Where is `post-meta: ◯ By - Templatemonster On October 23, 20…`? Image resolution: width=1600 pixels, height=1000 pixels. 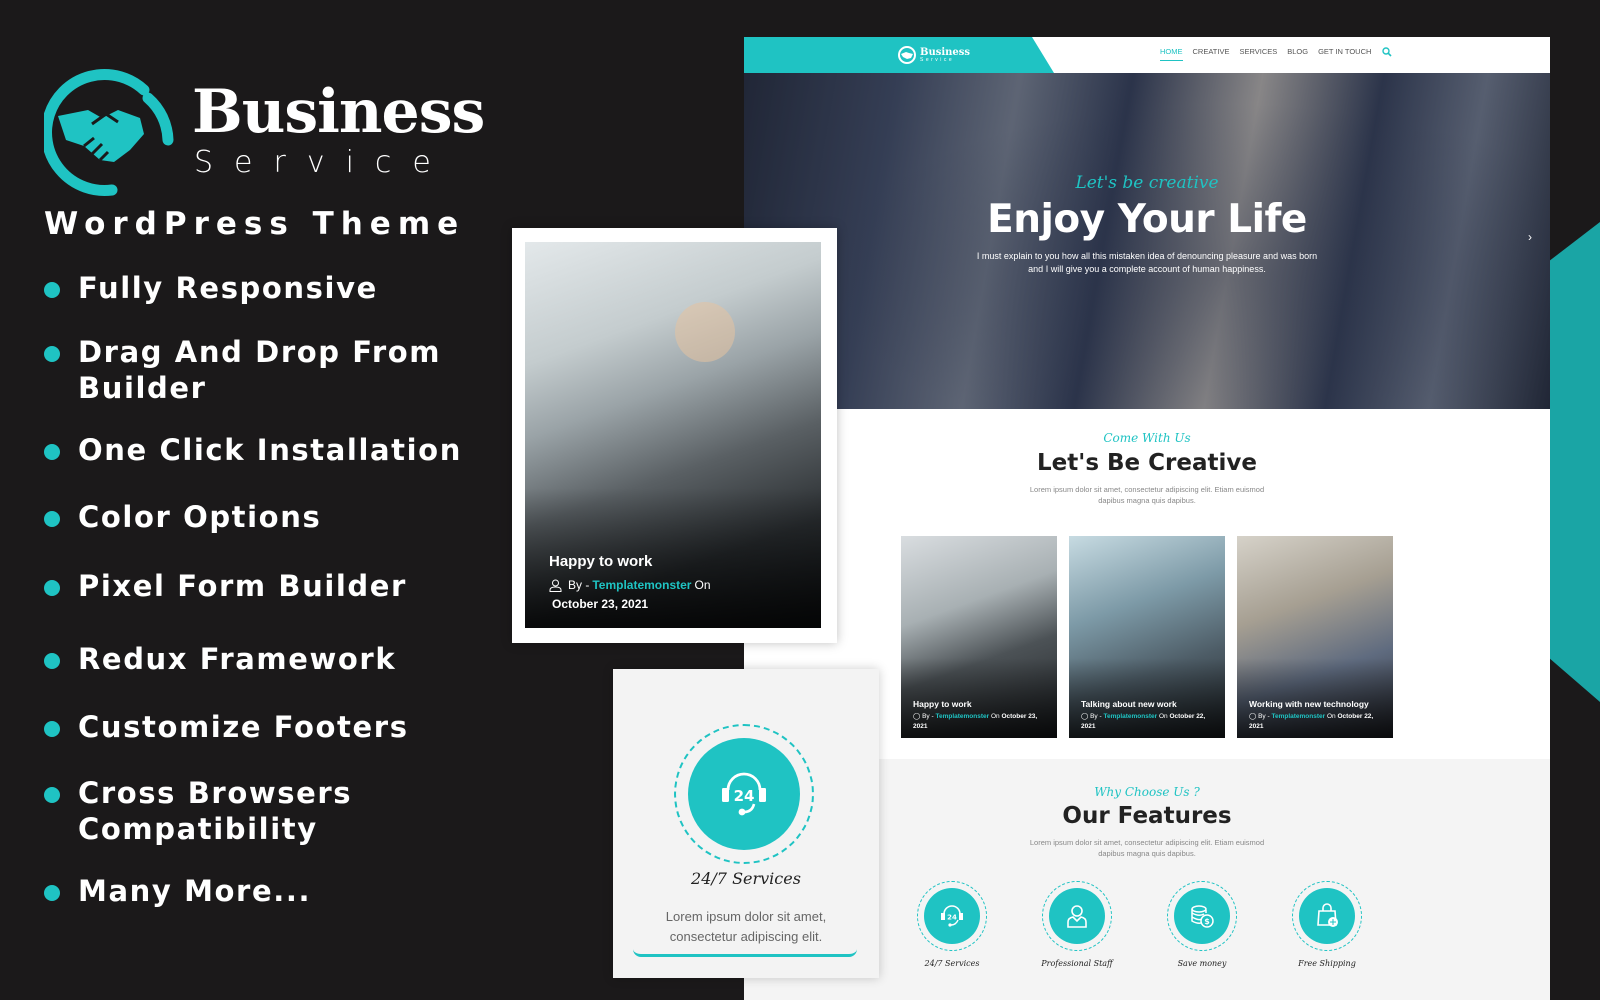 post-meta: ◯ By - Templatemonster On October 23, 20… is located at coordinates (981, 722).